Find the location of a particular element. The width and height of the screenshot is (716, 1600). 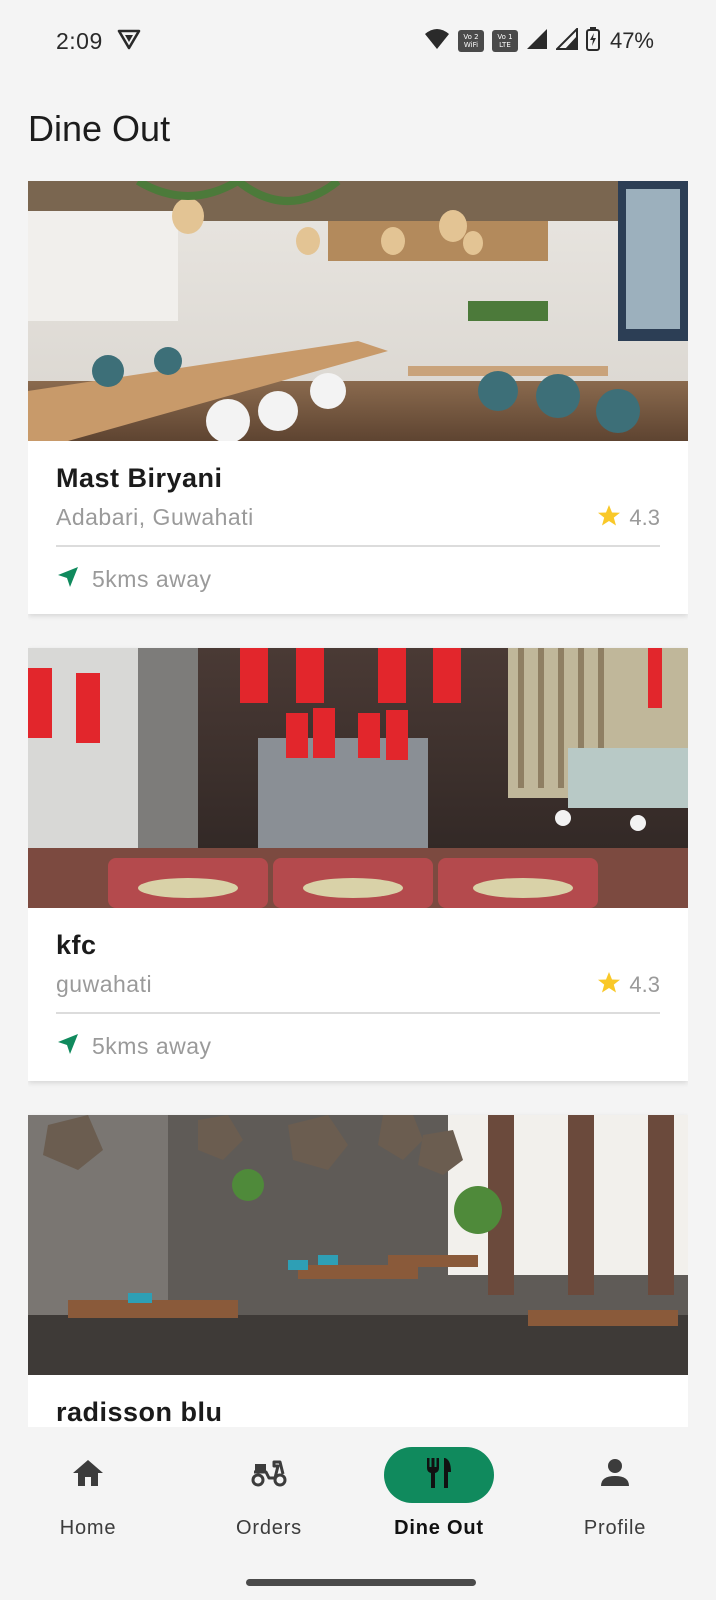

nav-dine-out: Dine Out is located at coordinates (439, 1502).